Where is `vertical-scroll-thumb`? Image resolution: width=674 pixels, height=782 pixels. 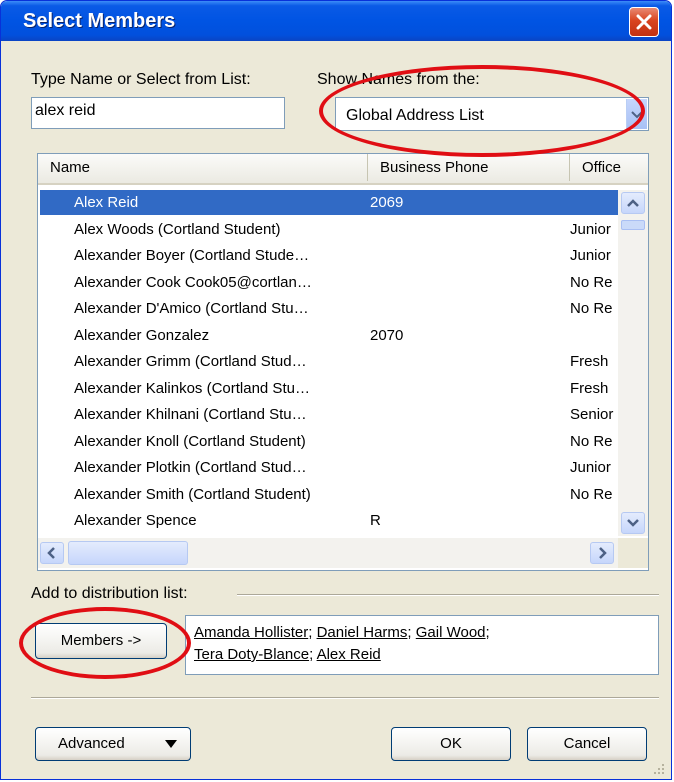
vertical-scroll-thumb is located at coordinates (633, 225).